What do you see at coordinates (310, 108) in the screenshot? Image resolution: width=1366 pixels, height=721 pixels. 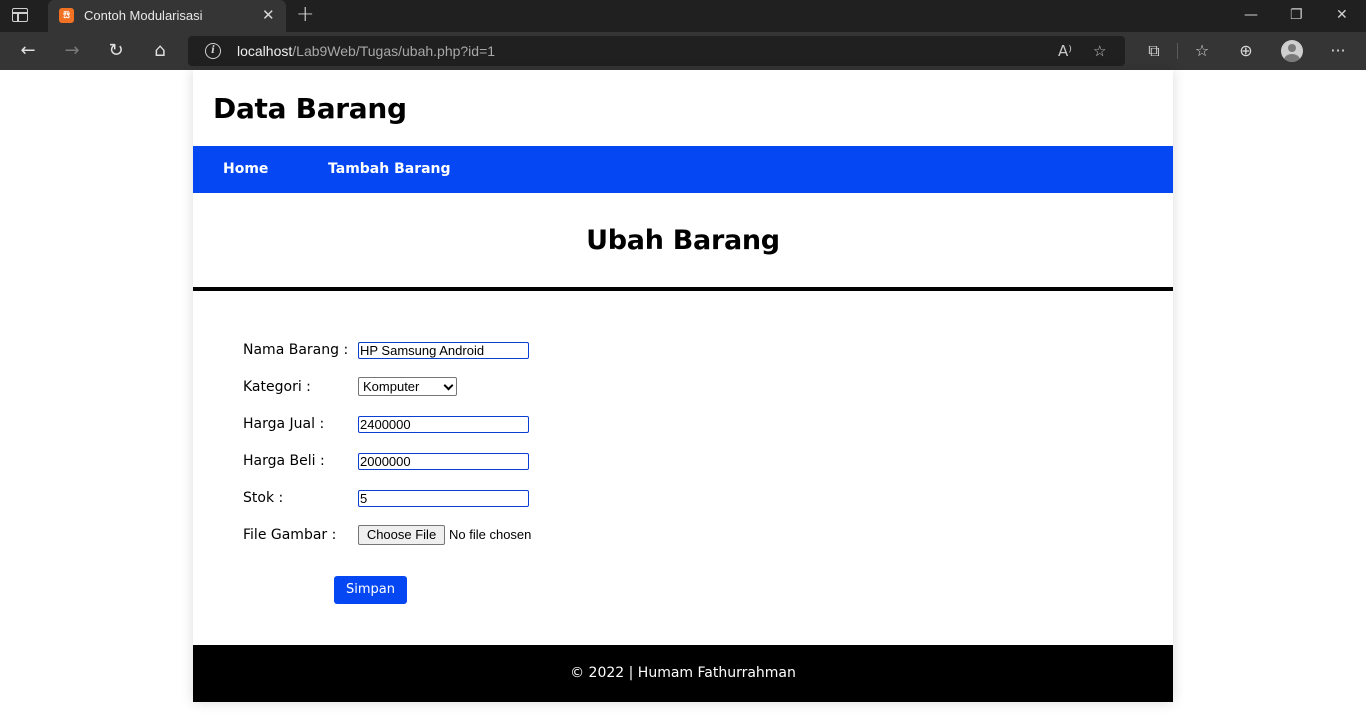 I see `site-title: Data Barang` at bounding box center [310, 108].